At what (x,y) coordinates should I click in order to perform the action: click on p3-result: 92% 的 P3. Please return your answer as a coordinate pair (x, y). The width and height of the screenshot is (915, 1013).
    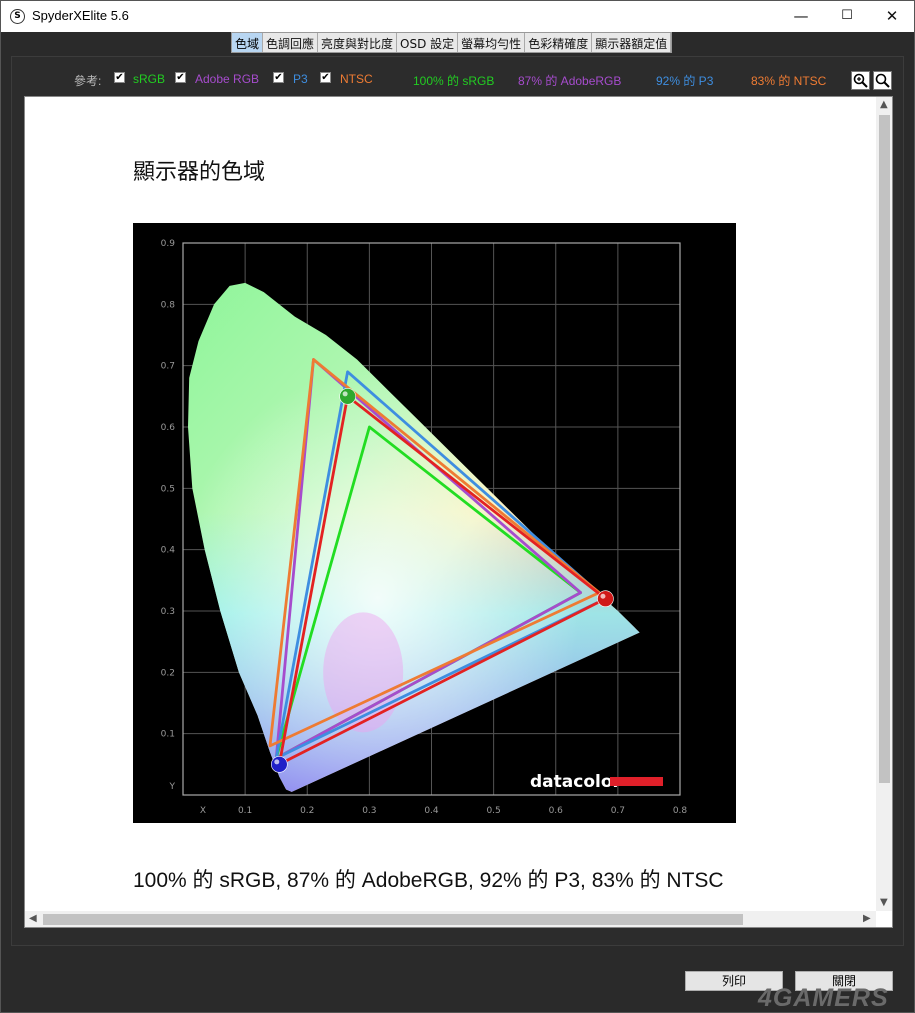
    Looking at the image, I should click on (685, 81).